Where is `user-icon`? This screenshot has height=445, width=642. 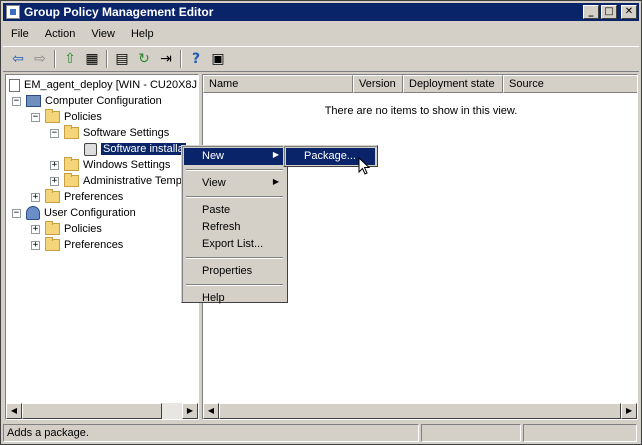
user-icon is located at coordinates (33, 213).